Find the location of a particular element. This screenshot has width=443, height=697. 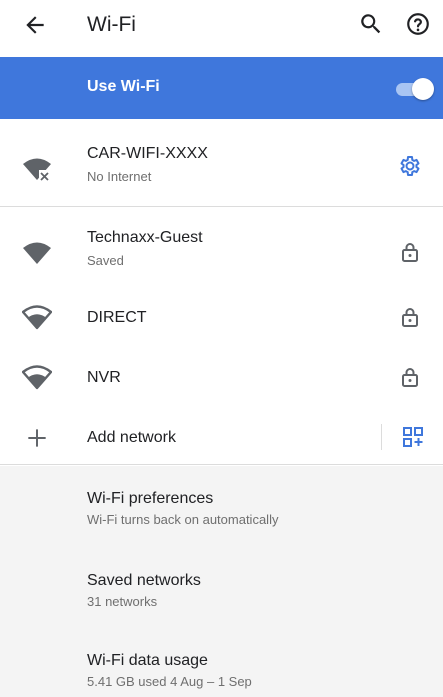

pref-subtitle: Wi-Fi turns back on automatically is located at coordinates (183, 519).